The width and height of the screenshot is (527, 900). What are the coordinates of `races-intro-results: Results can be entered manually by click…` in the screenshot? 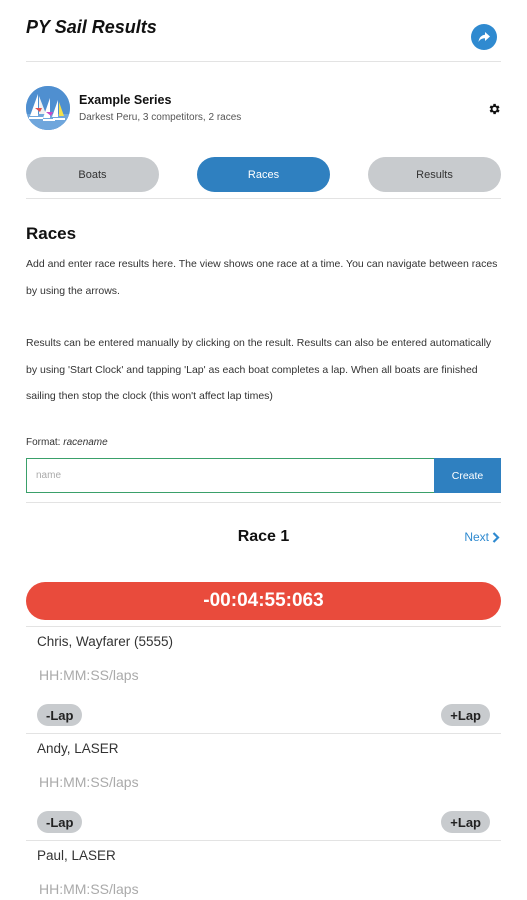 It's located at (259, 369).